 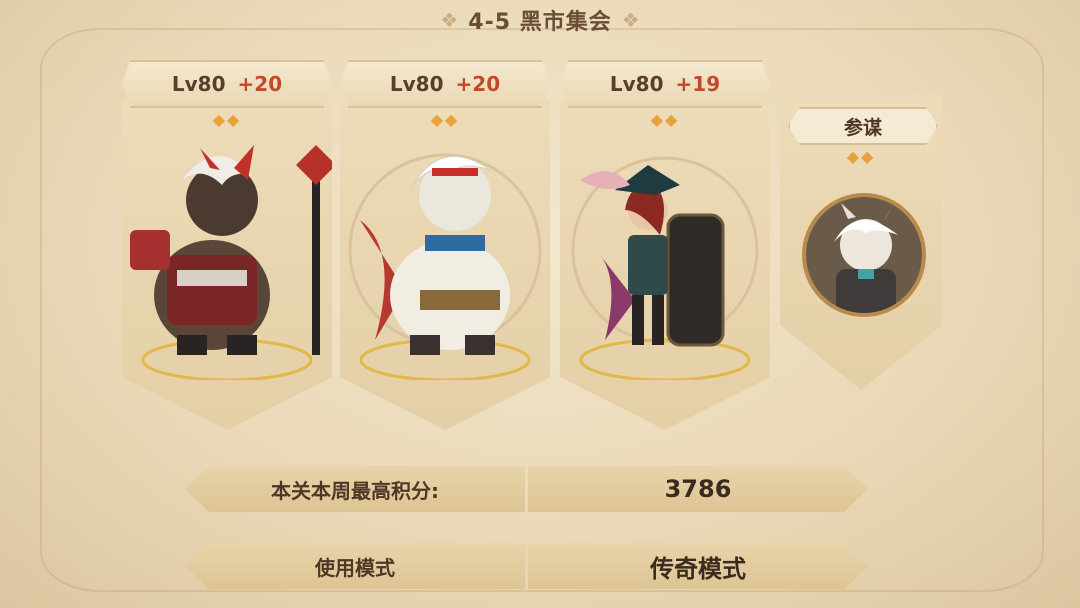 I want to click on mode-value: 传奇模式, so click(x=698, y=566).